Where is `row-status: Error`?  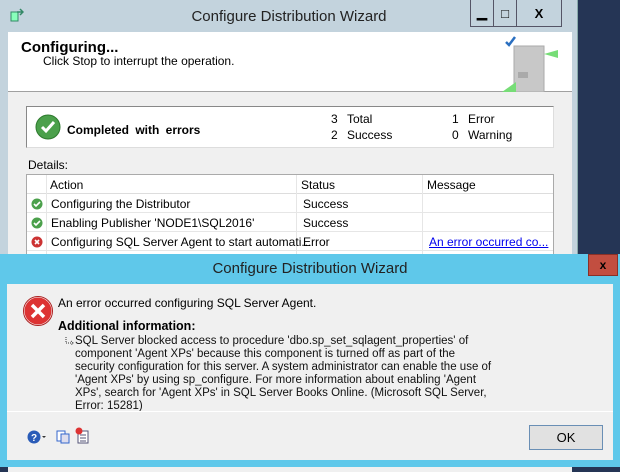
row-status: Error is located at coordinates (316, 242).